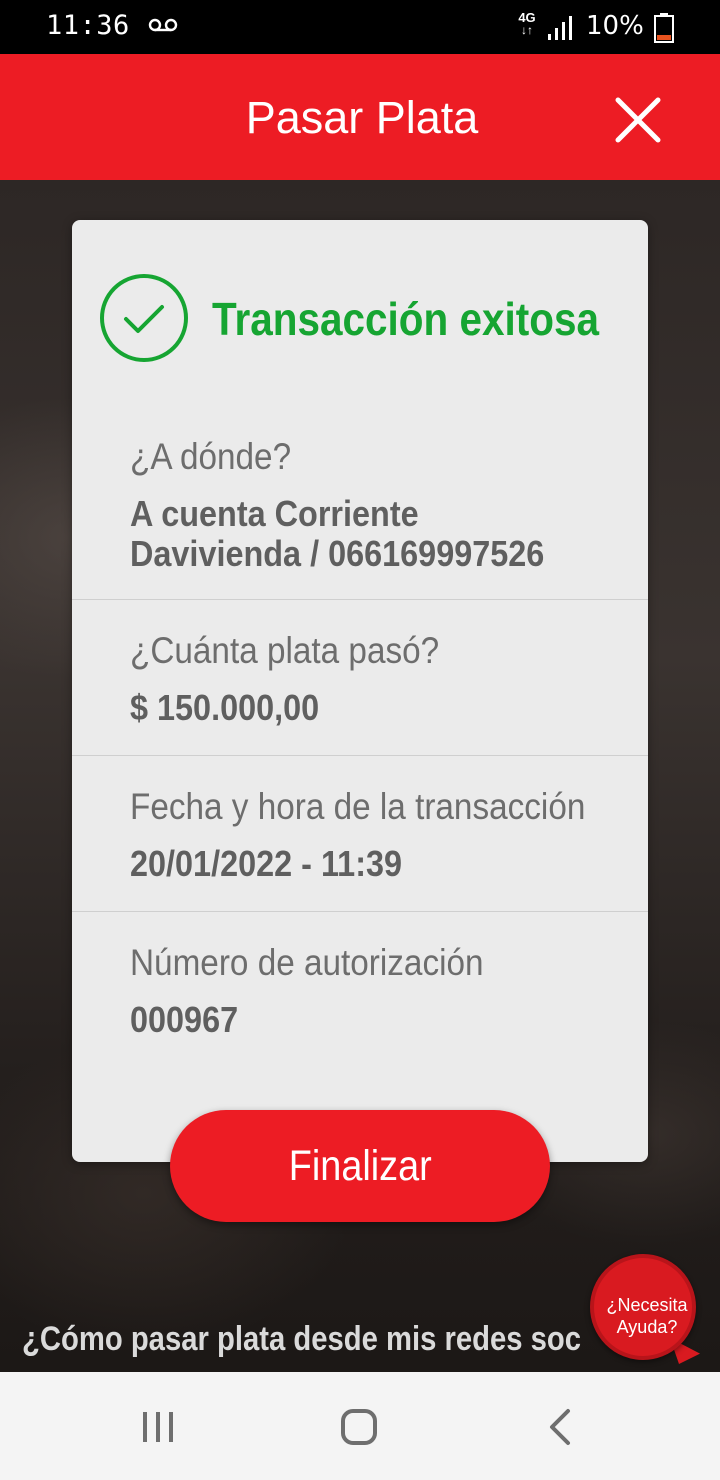 The width and height of the screenshot is (720, 1480). Describe the element at coordinates (405, 319) in the screenshot. I see `success-title: Transacción exitosa` at that location.